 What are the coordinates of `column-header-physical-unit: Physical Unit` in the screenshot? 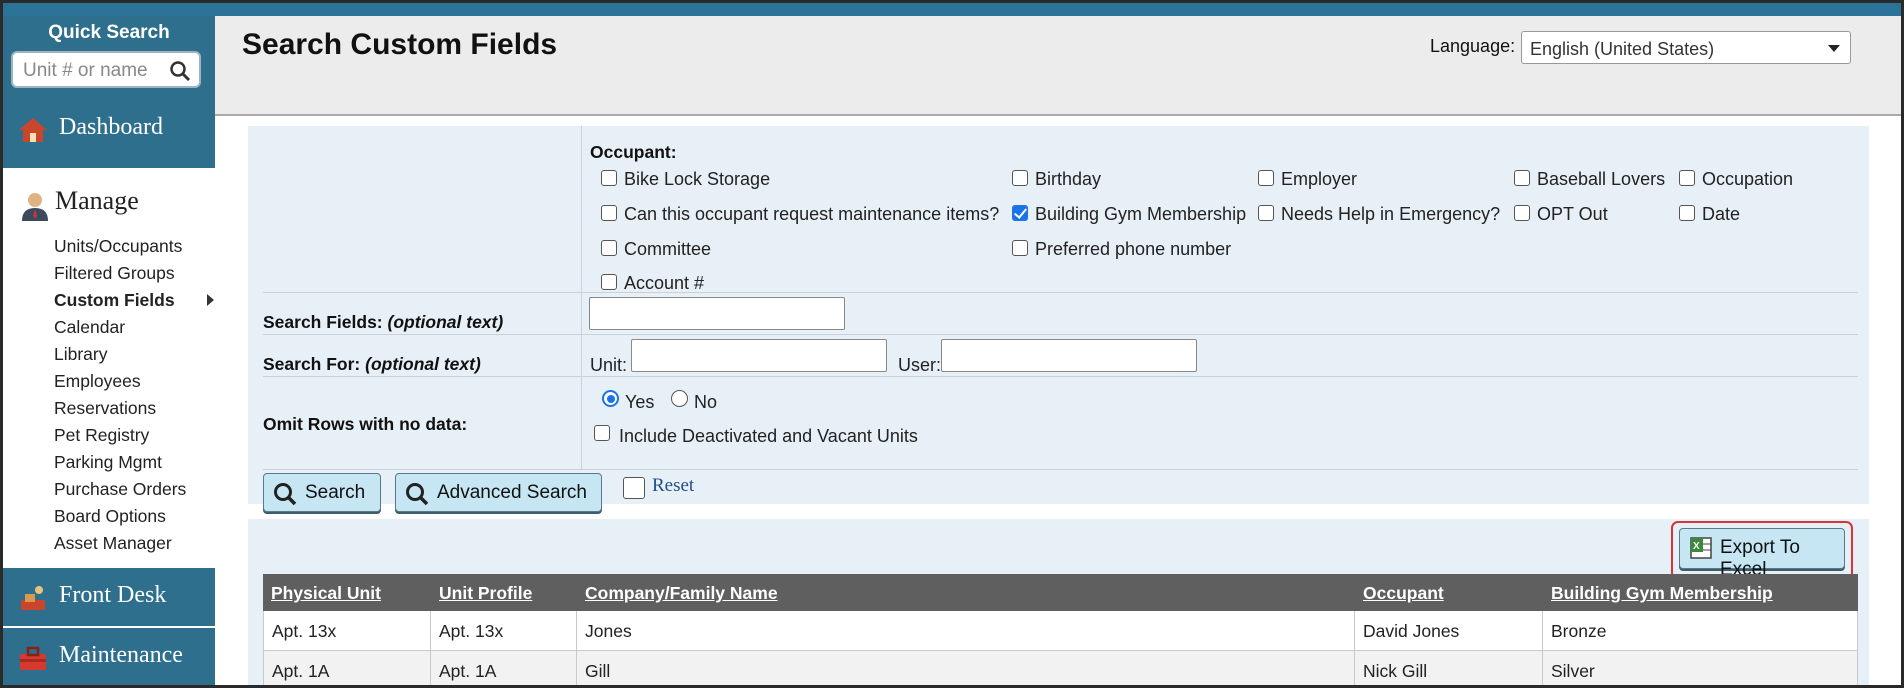 It's located at (347, 592).